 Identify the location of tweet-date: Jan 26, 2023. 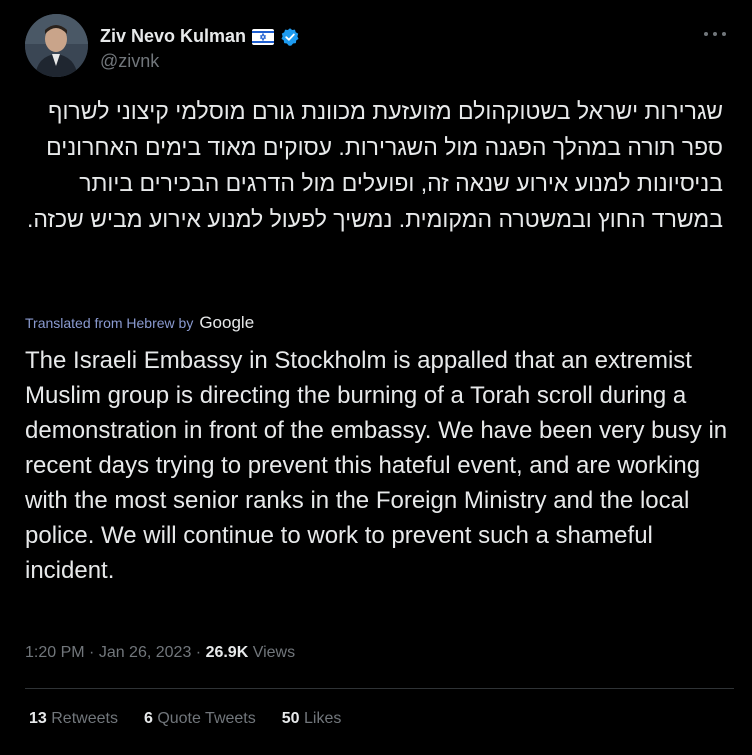
(145, 653).